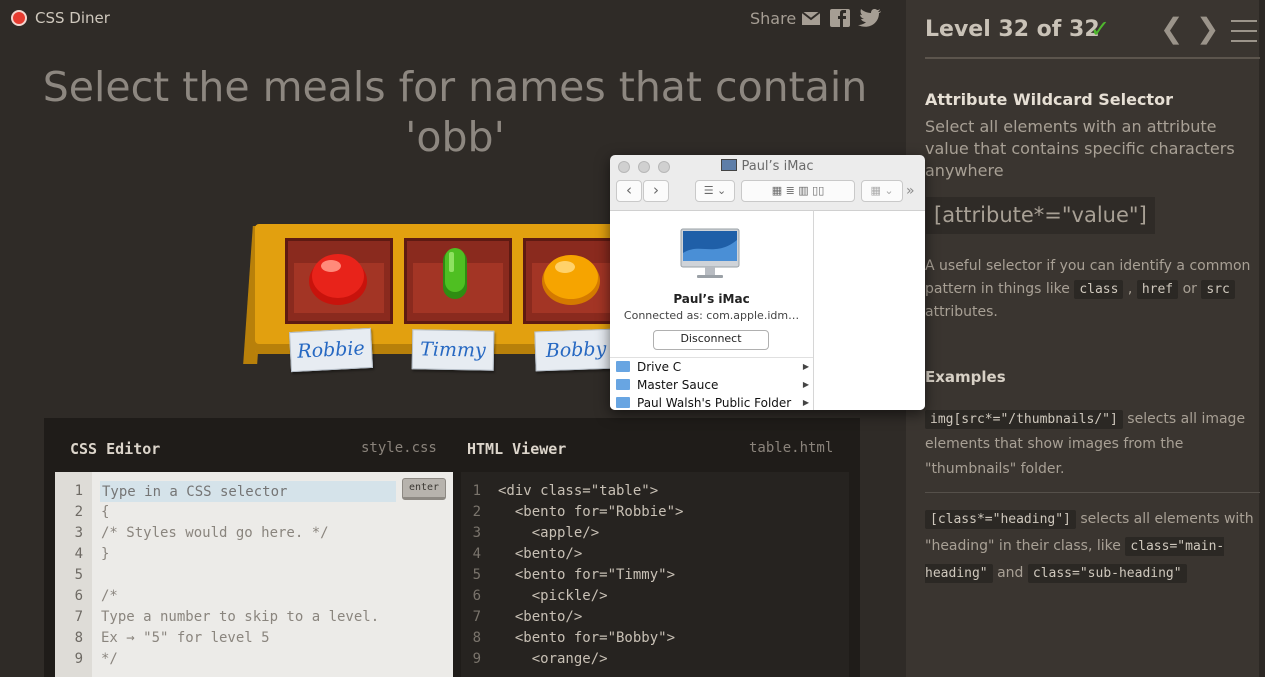  Describe the element at coordinates (591, 512) in the screenshot. I see `html-code-line: <bento for="Robbie">` at that location.